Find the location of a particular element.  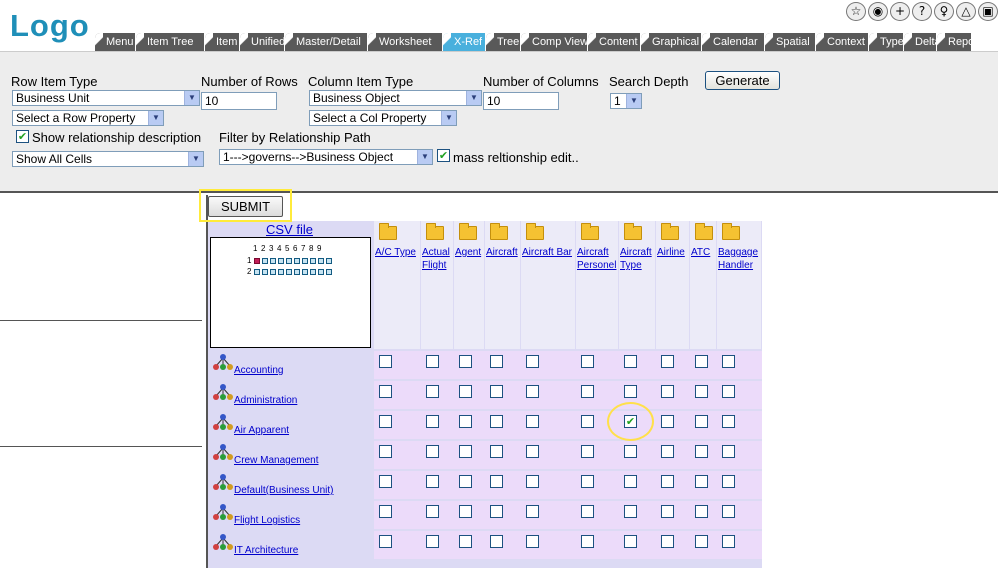

globe-icon: ◉ is located at coordinates (878, 11).